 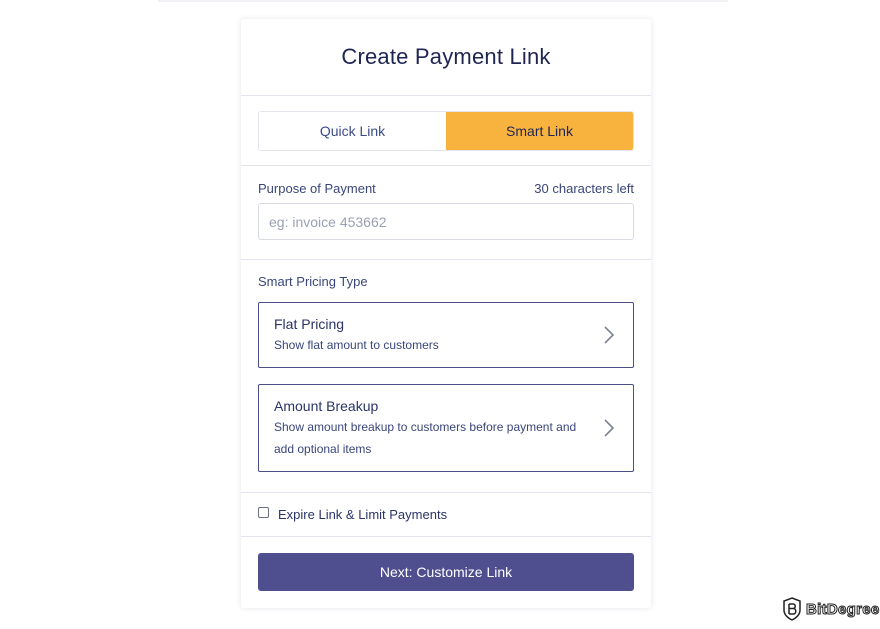 I want to click on top-divider, so click(x=443, y=1).